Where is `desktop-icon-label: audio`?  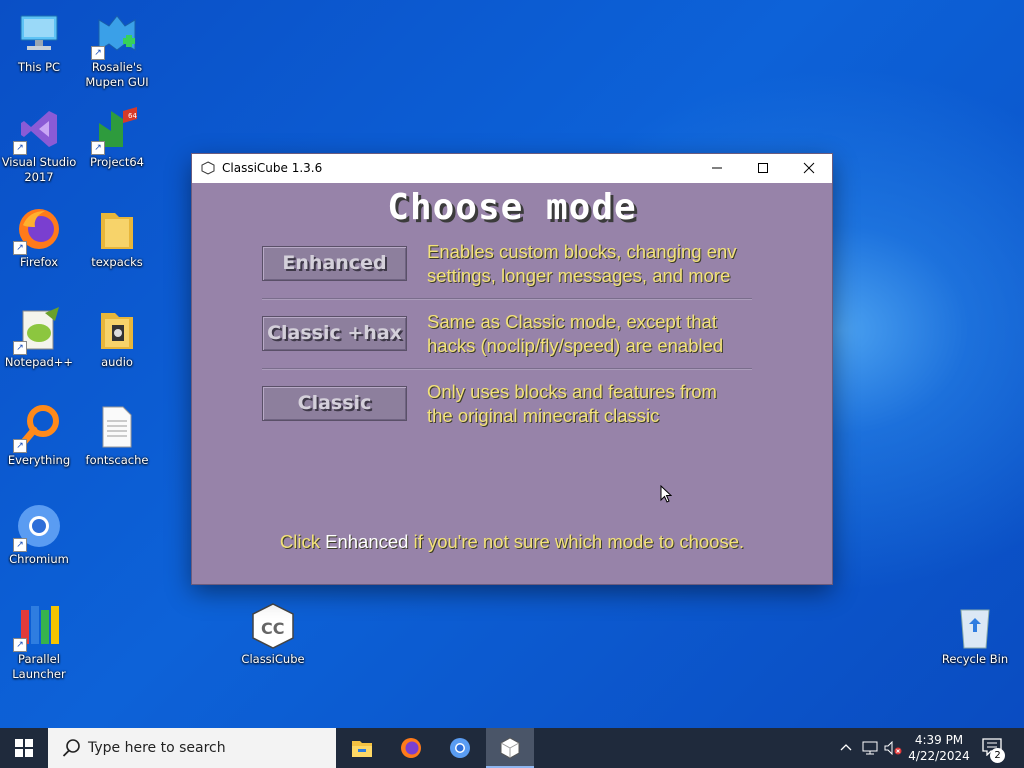
desktop-icon-label: audio is located at coordinates (117, 362).